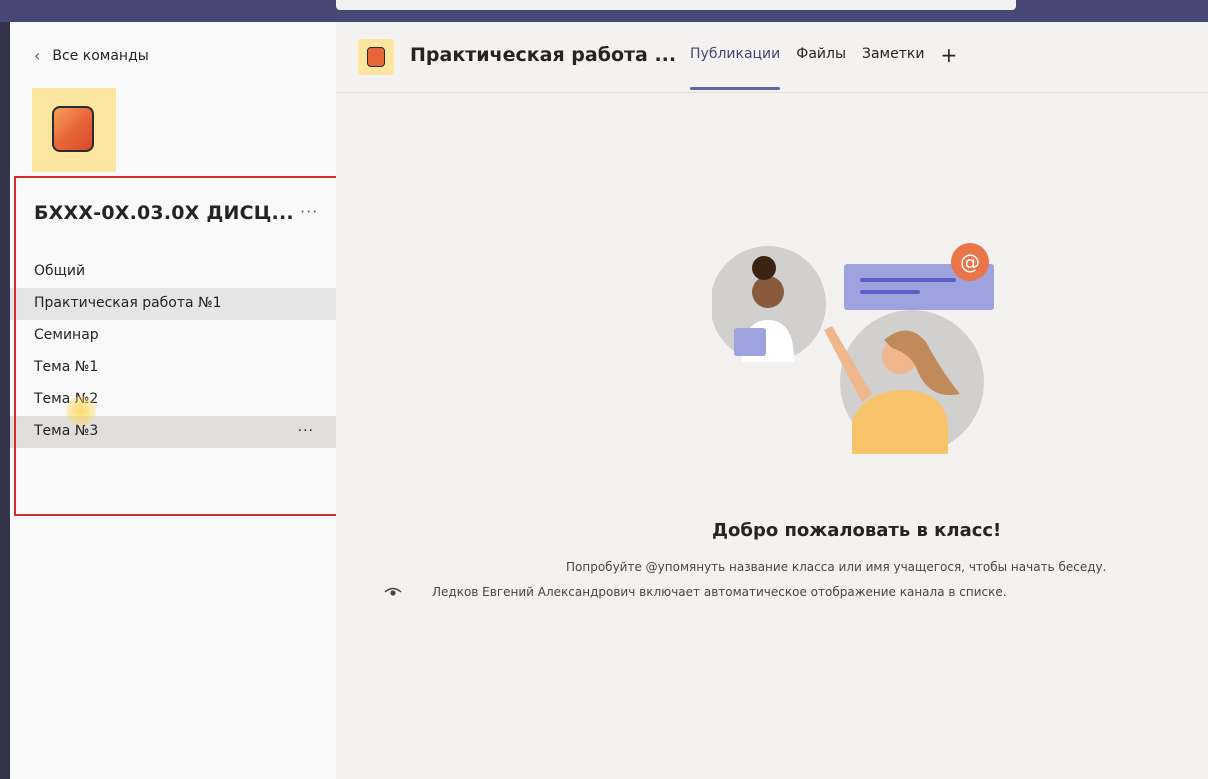 This screenshot has width=1208, height=779. I want to click on app-top-bar, so click(604, 11).